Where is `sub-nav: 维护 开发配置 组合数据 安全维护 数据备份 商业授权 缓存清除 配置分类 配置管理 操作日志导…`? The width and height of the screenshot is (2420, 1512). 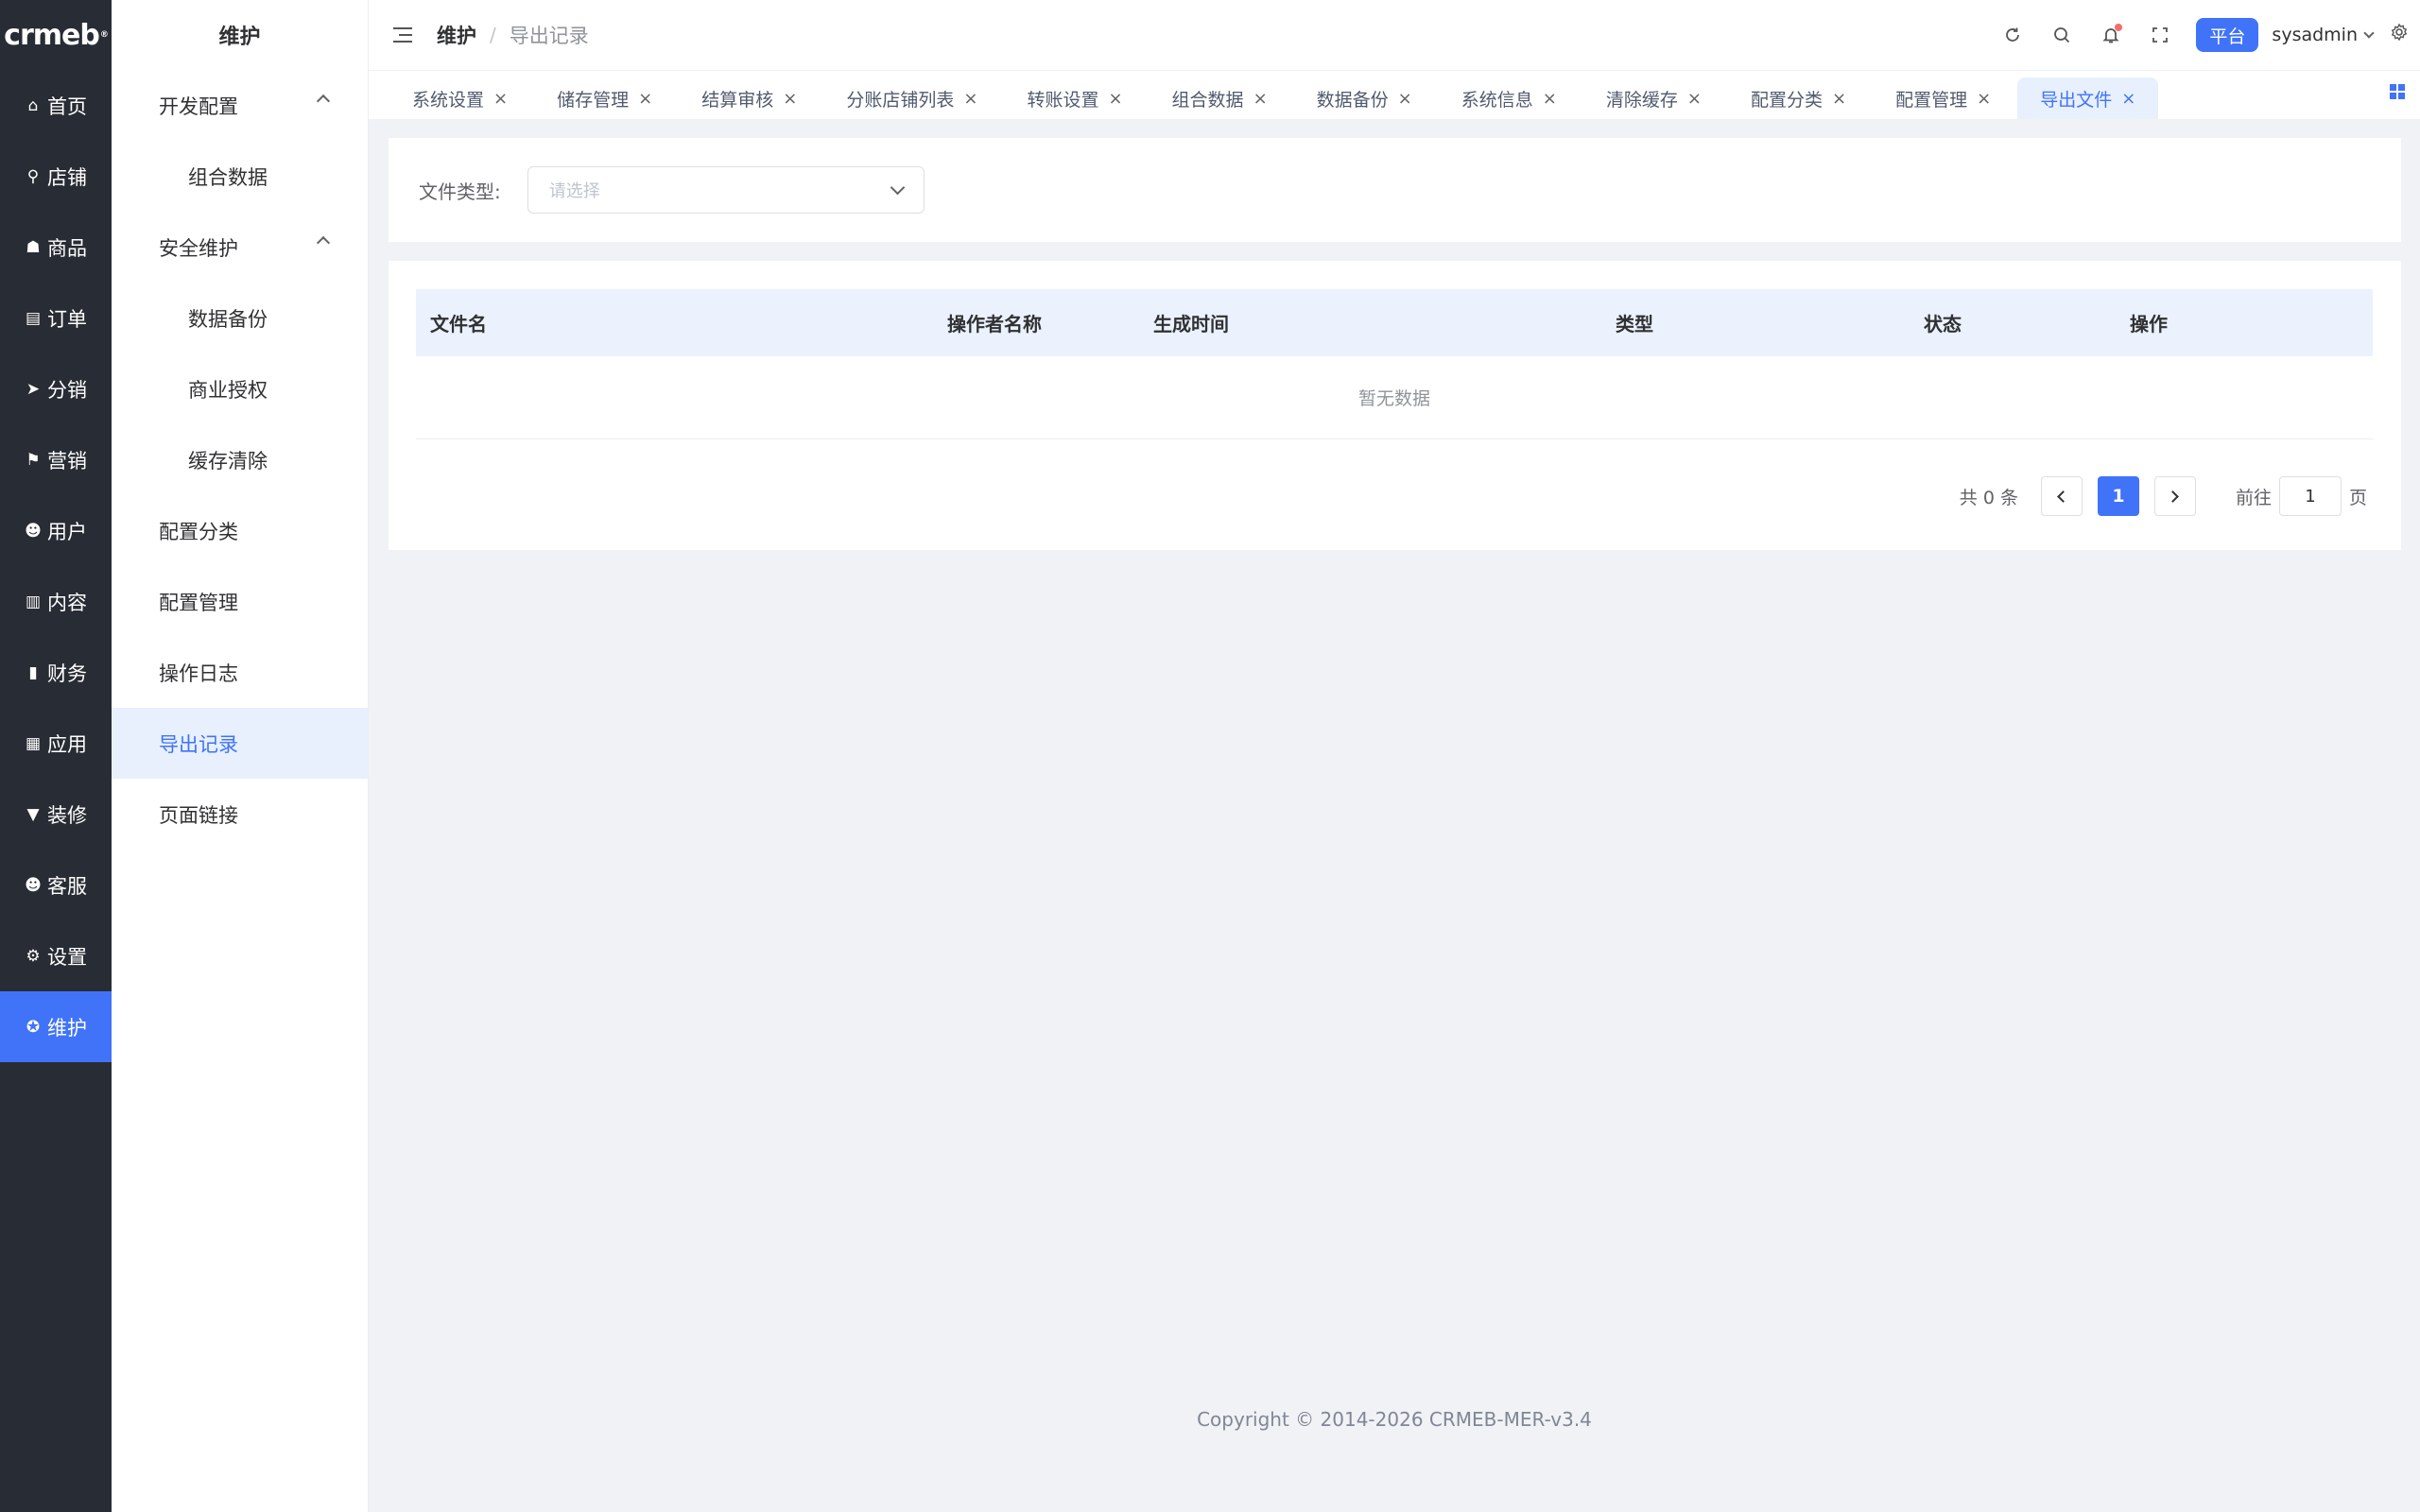
sub-nav: 维护 开发配置 组合数据 安全维护 数据备份 商业授权 缓存清除 配置分类 配置管理 操作日志导… is located at coordinates (241, 756).